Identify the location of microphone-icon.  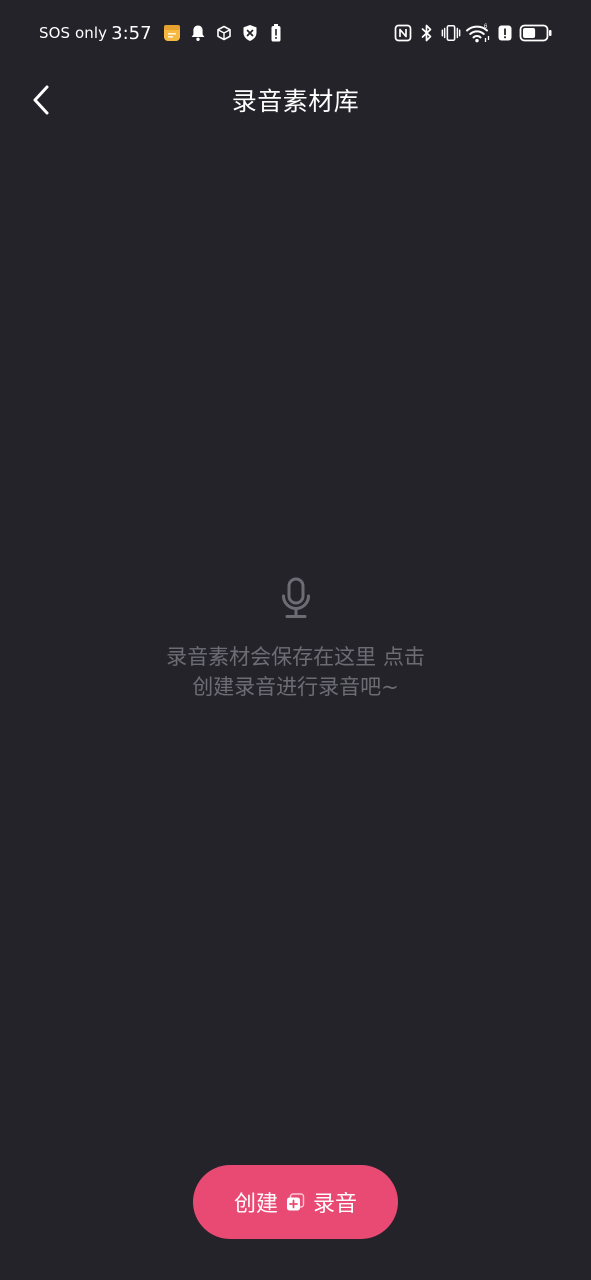
(296, 598).